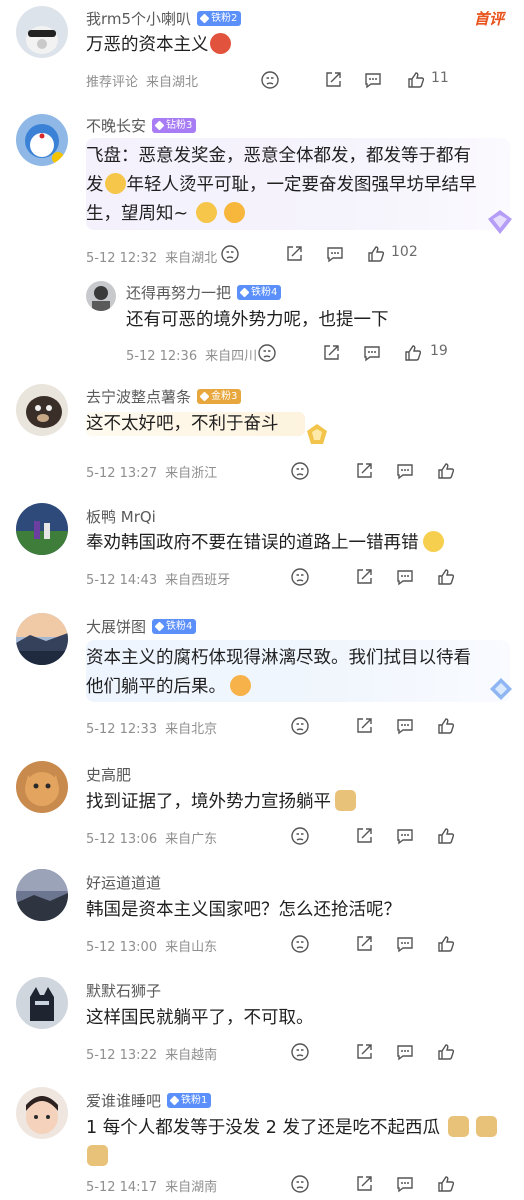 The width and height of the screenshot is (524, 1200). What do you see at coordinates (204, 396) in the screenshot?
I see `diamond-icon` at bounding box center [204, 396].